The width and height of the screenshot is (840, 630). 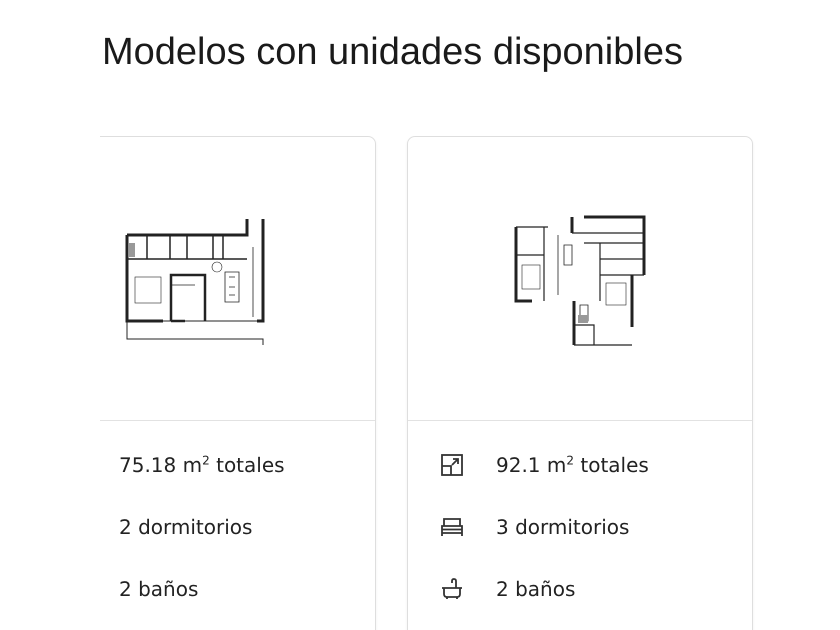 I want to click on bed-icon, so click(x=452, y=527).